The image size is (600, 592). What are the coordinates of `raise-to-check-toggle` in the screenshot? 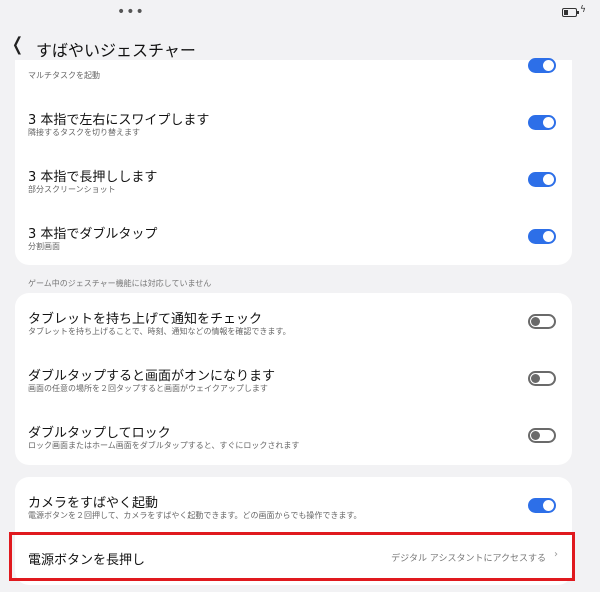 It's located at (542, 321).